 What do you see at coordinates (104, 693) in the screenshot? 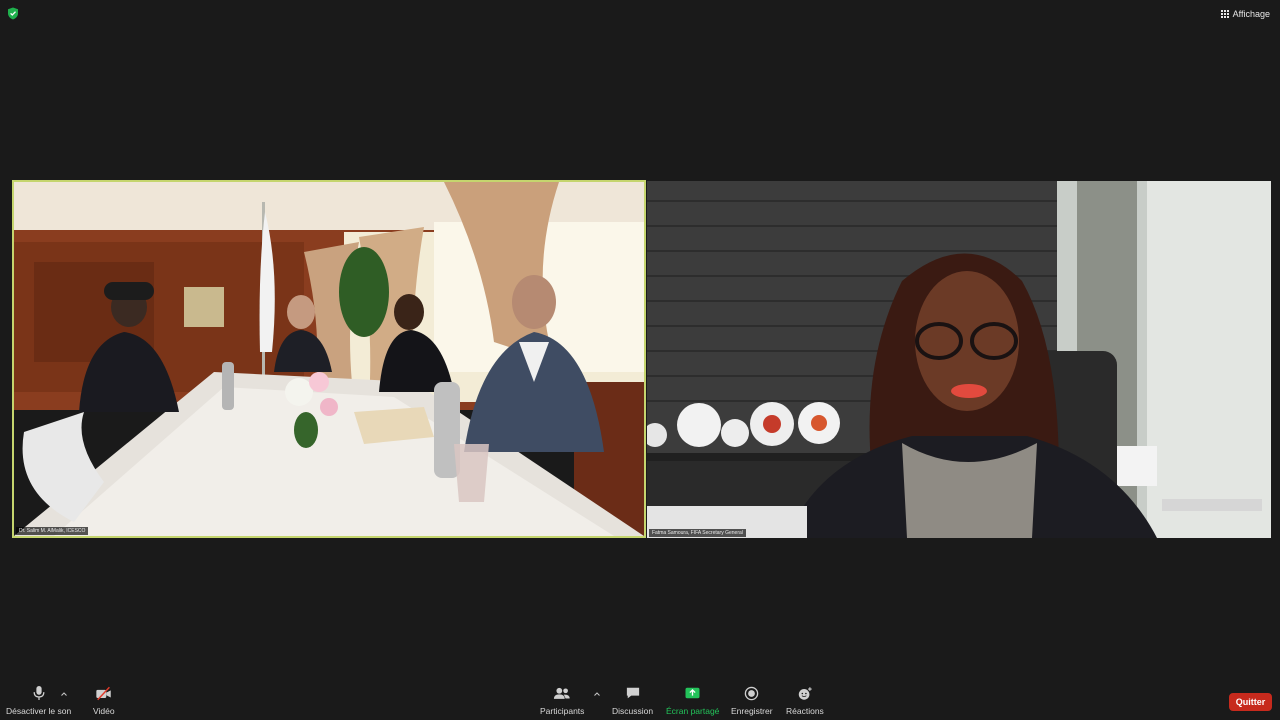
I see `video-off-icon` at bounding box center [104, 693].